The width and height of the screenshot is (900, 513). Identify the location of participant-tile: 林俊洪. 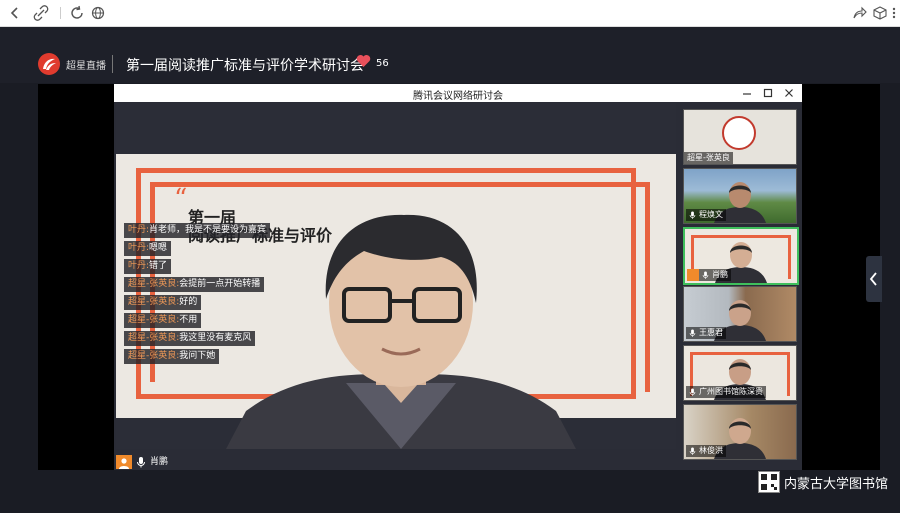
(740, 432).